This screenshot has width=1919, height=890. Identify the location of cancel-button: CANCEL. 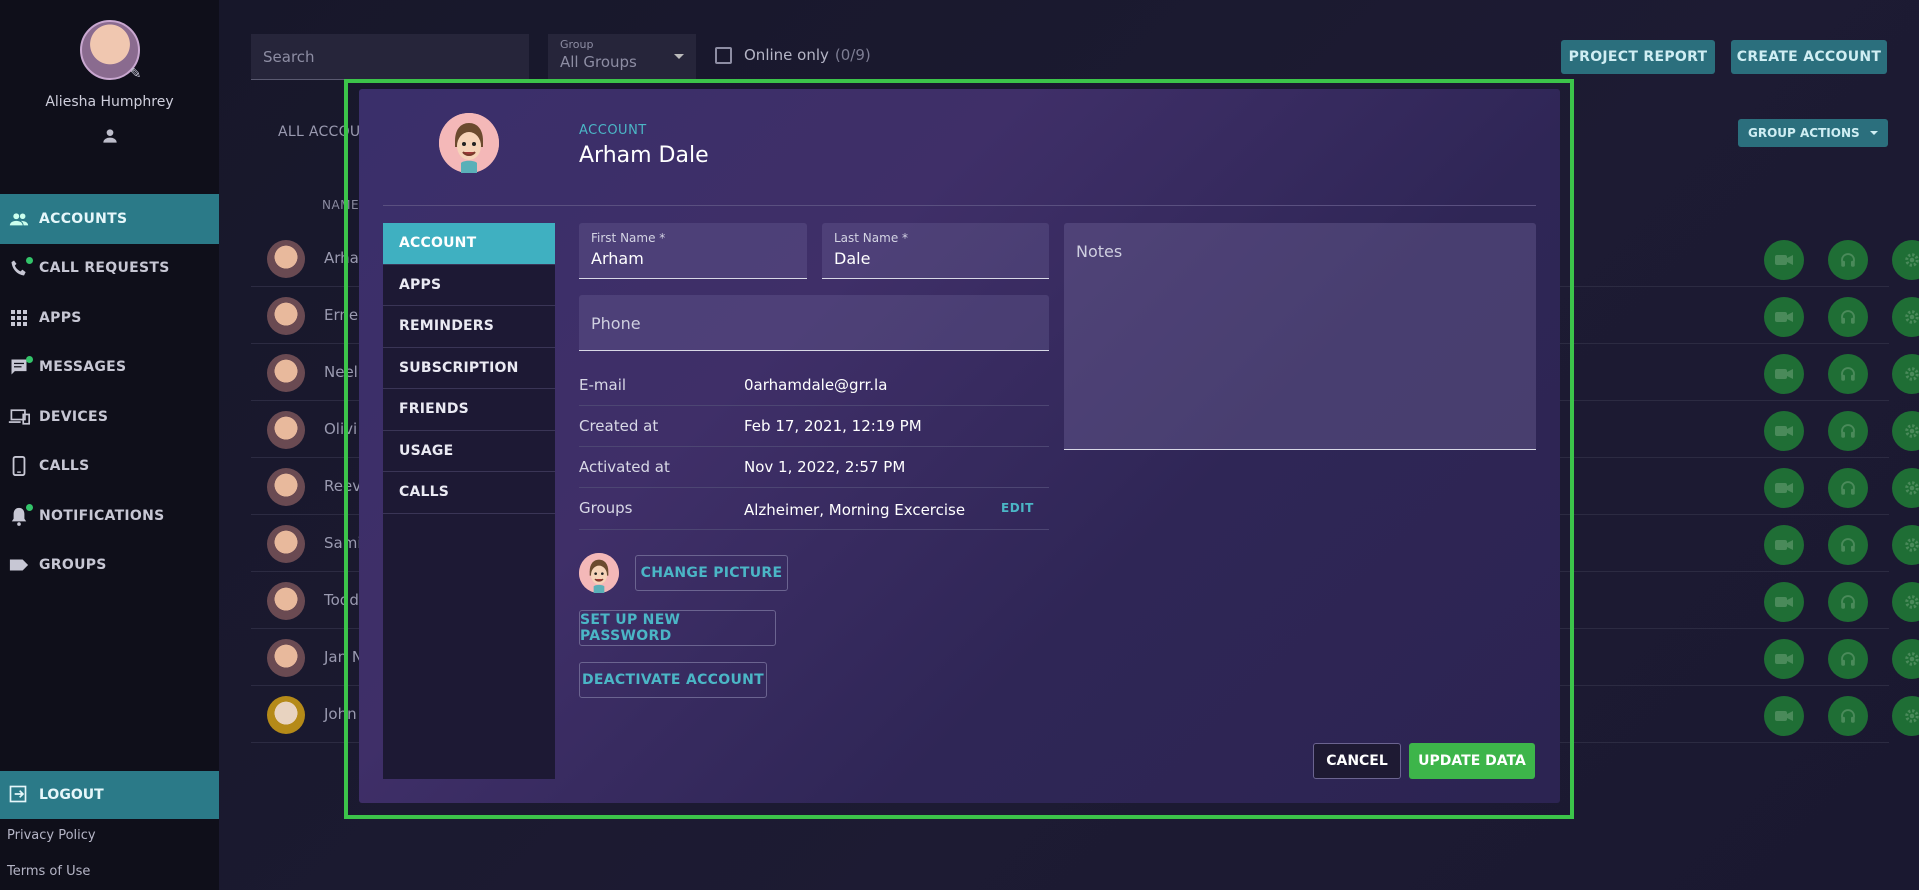
(1357, 761).